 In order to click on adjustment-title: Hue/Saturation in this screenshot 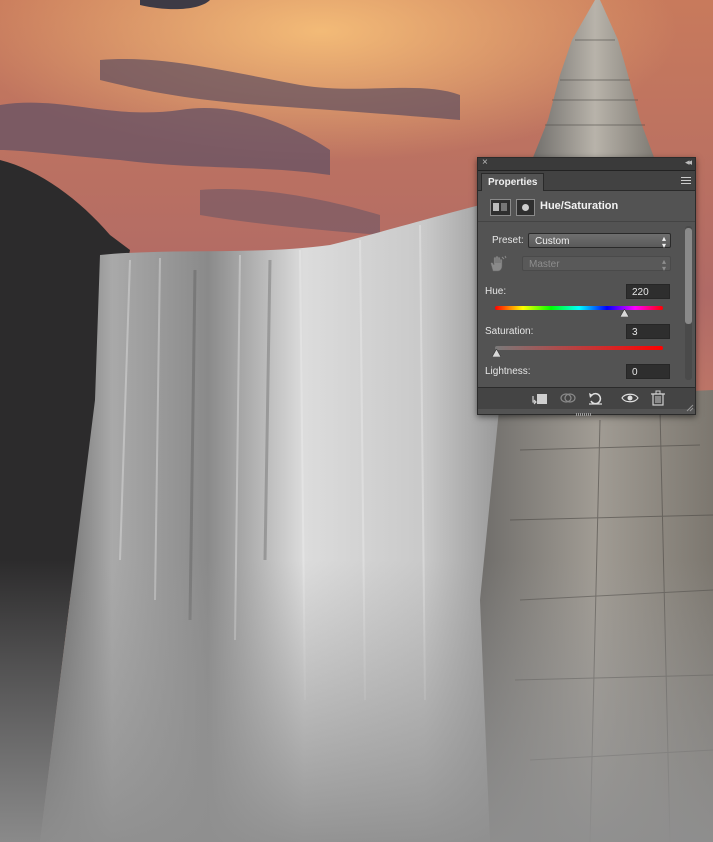, I will do `click(579, 206)`.